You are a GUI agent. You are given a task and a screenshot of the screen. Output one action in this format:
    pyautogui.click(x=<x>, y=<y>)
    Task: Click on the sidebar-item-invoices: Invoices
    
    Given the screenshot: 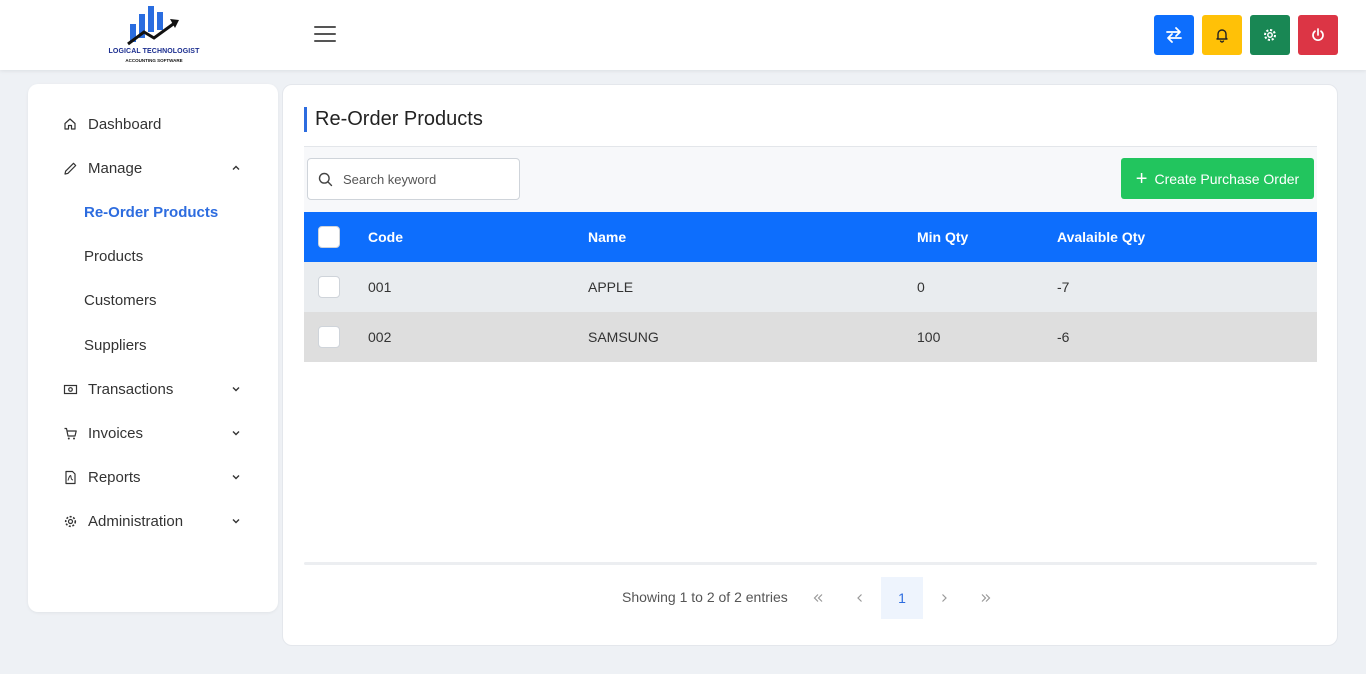 What is the action you would take?
    pyautogui.click(x=153, y=433)
    